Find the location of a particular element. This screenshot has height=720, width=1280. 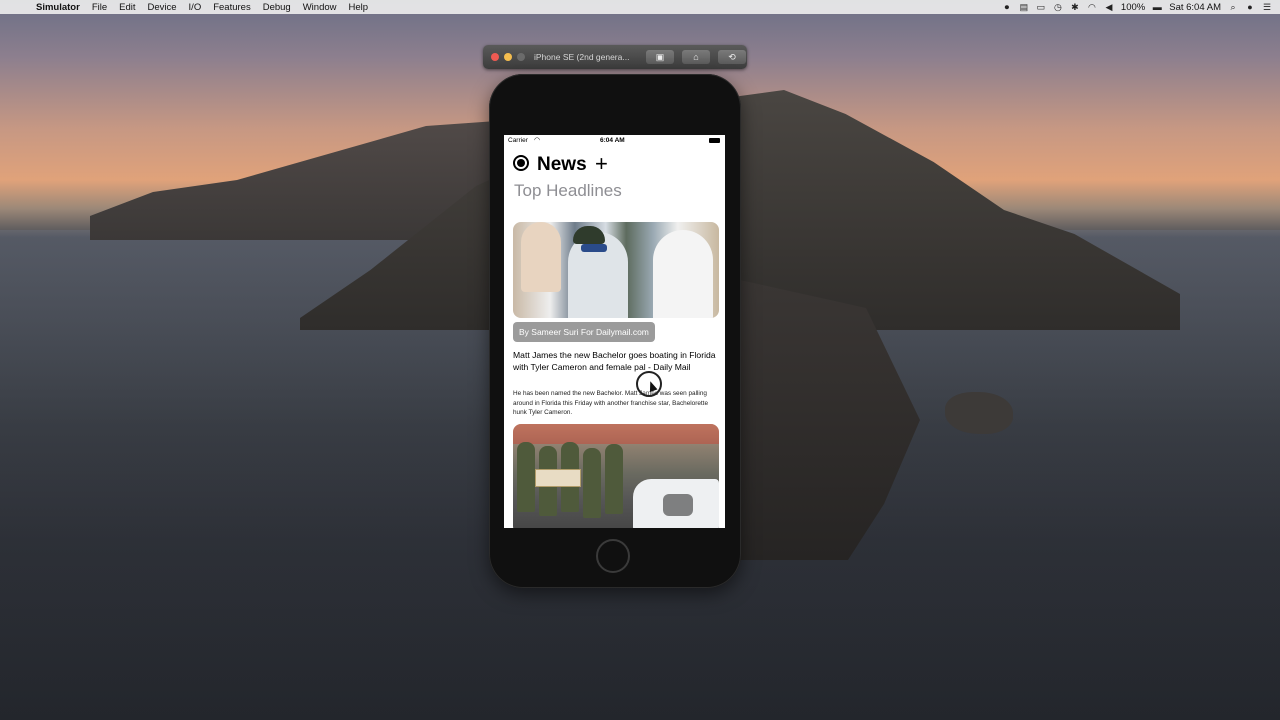

wifi-icon: ◠ is located at coordinates (1092, 7).